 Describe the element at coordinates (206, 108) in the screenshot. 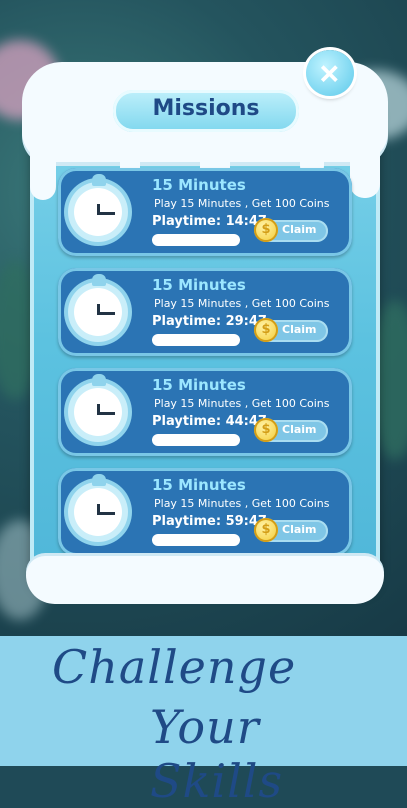

I see `page-title: Missions` at that location.